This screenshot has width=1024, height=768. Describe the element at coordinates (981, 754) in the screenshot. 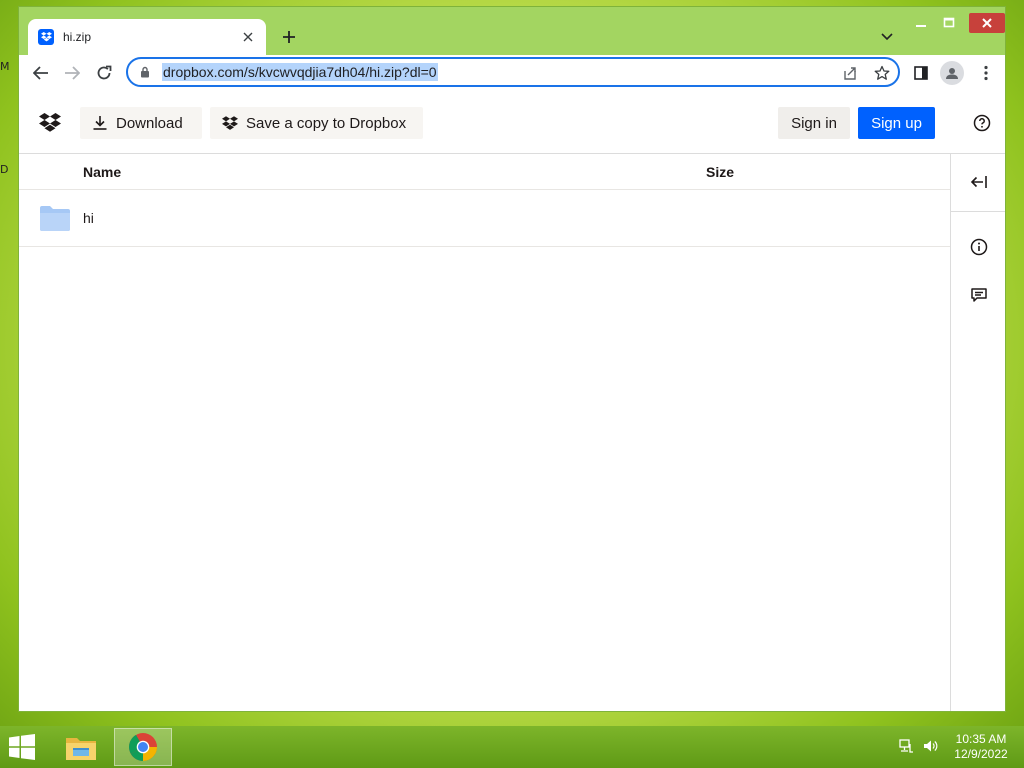

I see `clock-date: 12/9/2022` at that location.